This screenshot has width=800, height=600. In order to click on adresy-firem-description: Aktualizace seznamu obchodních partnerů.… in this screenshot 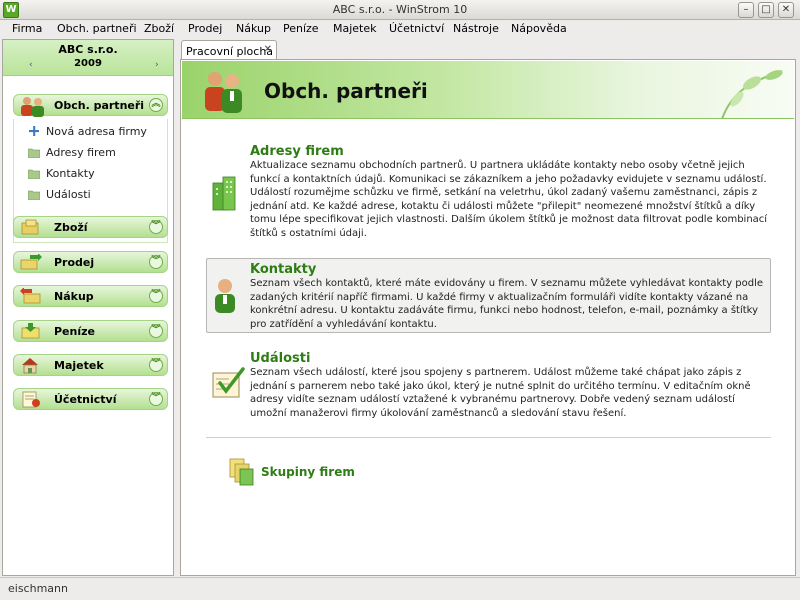, I will do `click(509, 199)`.